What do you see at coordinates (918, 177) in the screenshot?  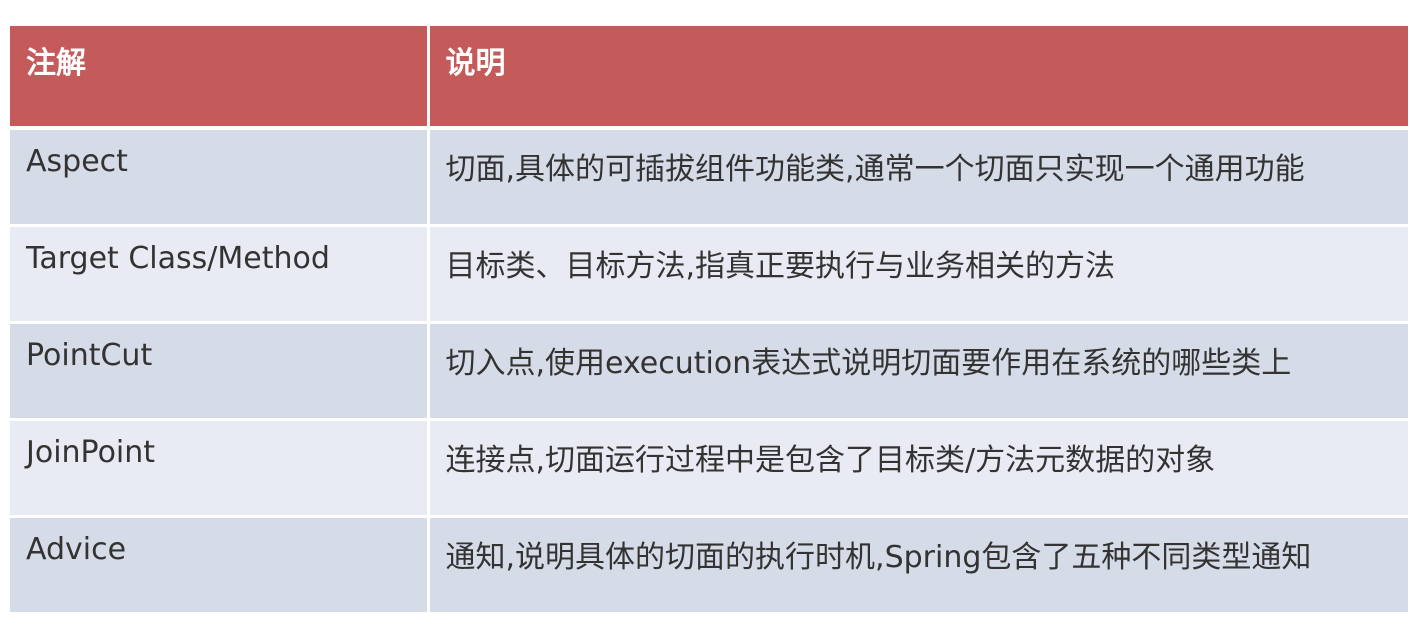 I see `description-cell: 切面,具体的可插拔组件功能类,通常一个切面只实现一个通用功能` at bounding box center [918, 177].